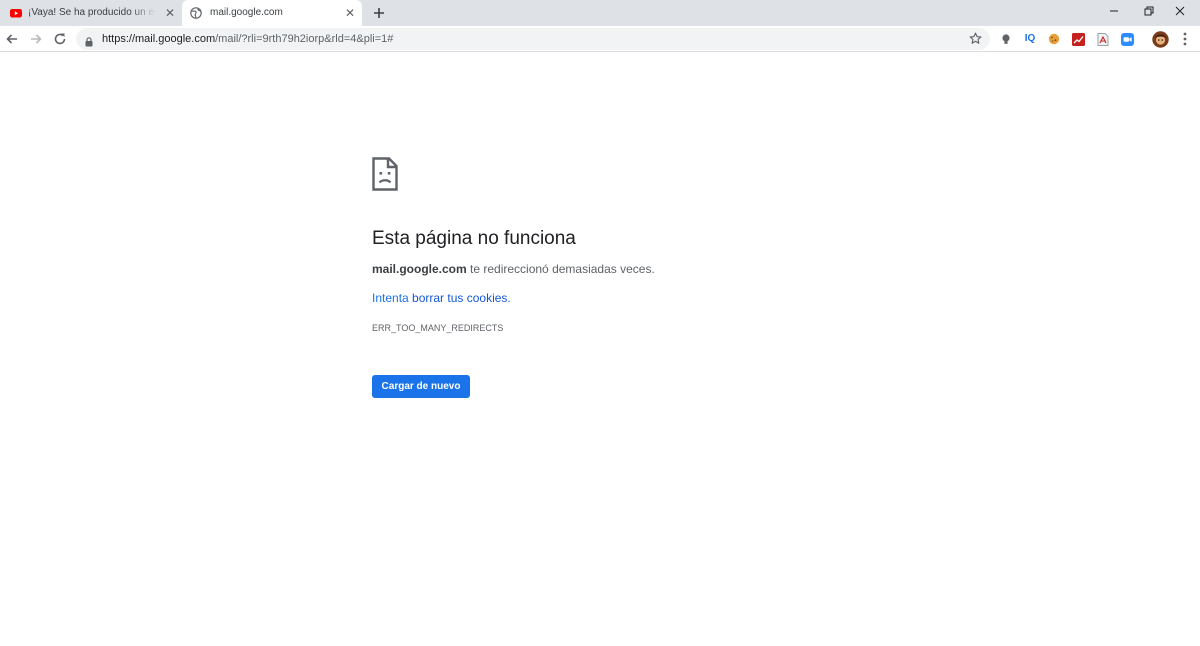 This screenshot has width=1200, height=646. Describe the element at coordinates (1160, 39) in the screenshot. I see `avatar-icon` at that location.